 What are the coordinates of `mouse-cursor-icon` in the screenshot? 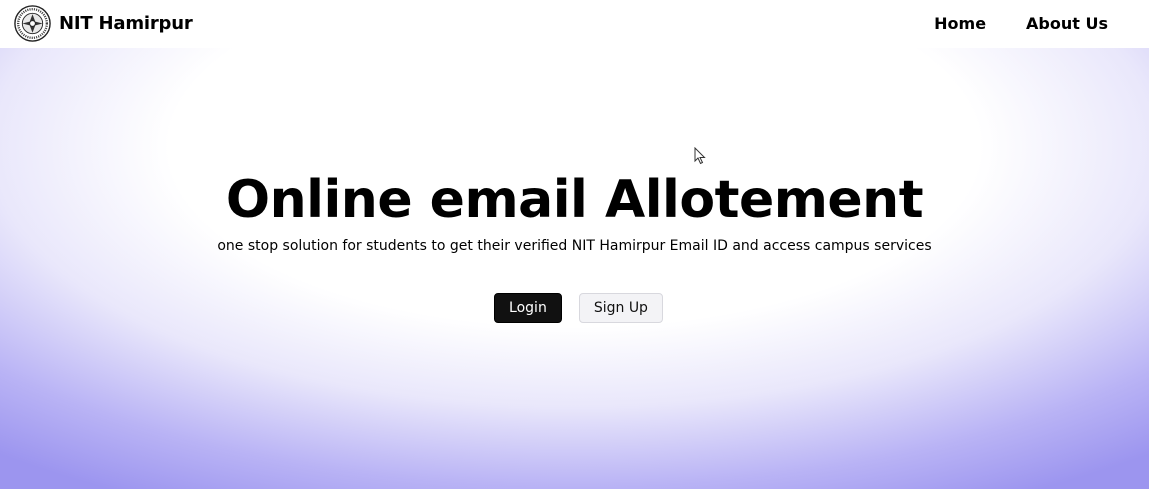 It's located at (700, 156).